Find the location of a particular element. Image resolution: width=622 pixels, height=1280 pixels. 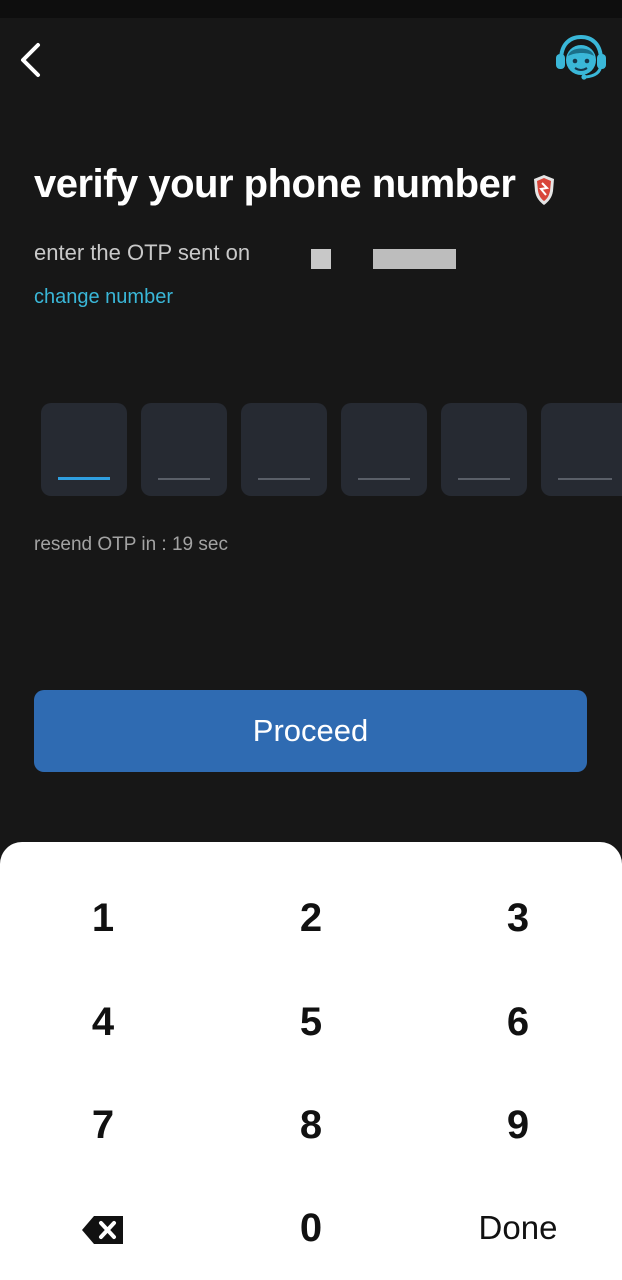

key-7: 7 is located at coordinates (103, 1125).